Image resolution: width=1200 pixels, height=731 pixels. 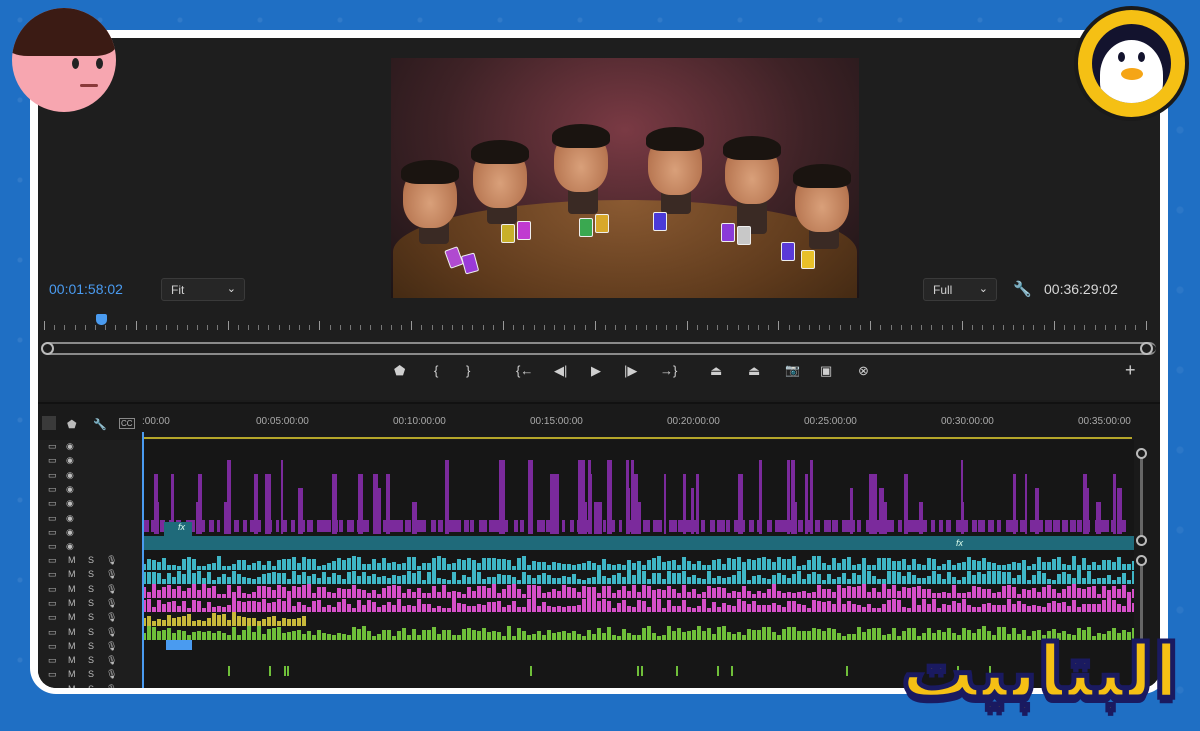 I want to click on video-vscroll, so click(x=1141, y=495).